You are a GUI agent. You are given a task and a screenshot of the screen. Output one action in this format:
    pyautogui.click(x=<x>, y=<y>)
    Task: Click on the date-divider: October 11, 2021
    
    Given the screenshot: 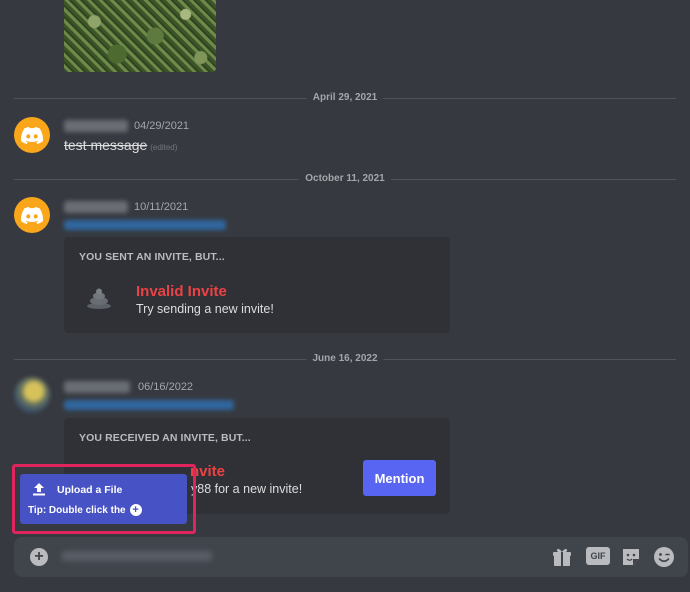 What is the action you would take?
    pyautogui.click(x=345, y=179)
    